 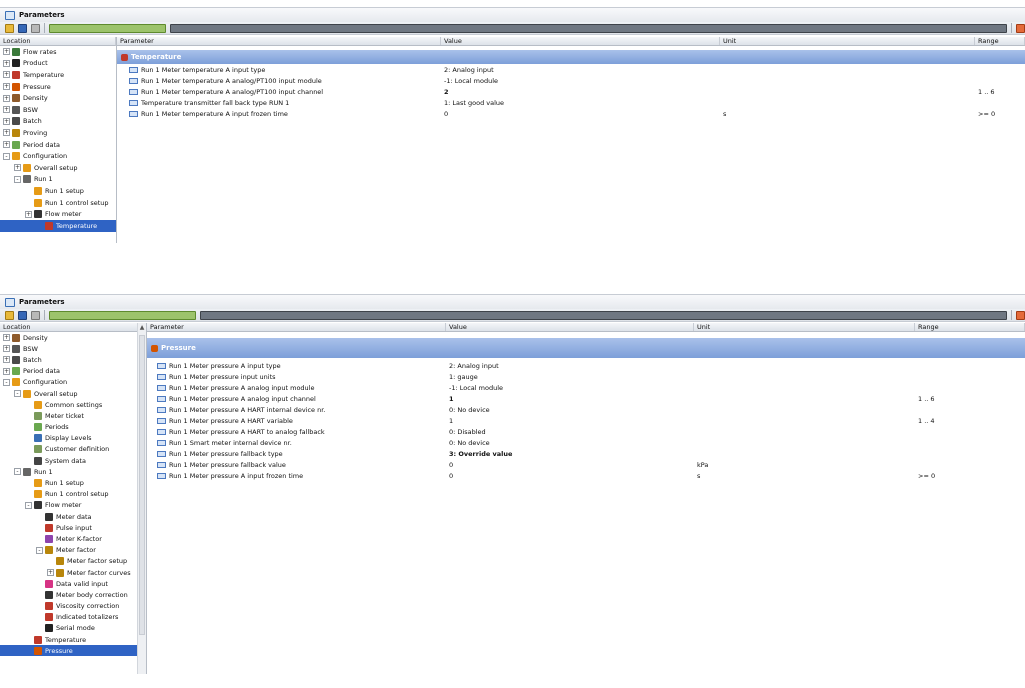 I want to click on value-cell: 0: Disabled, so click(x=570, y=432).